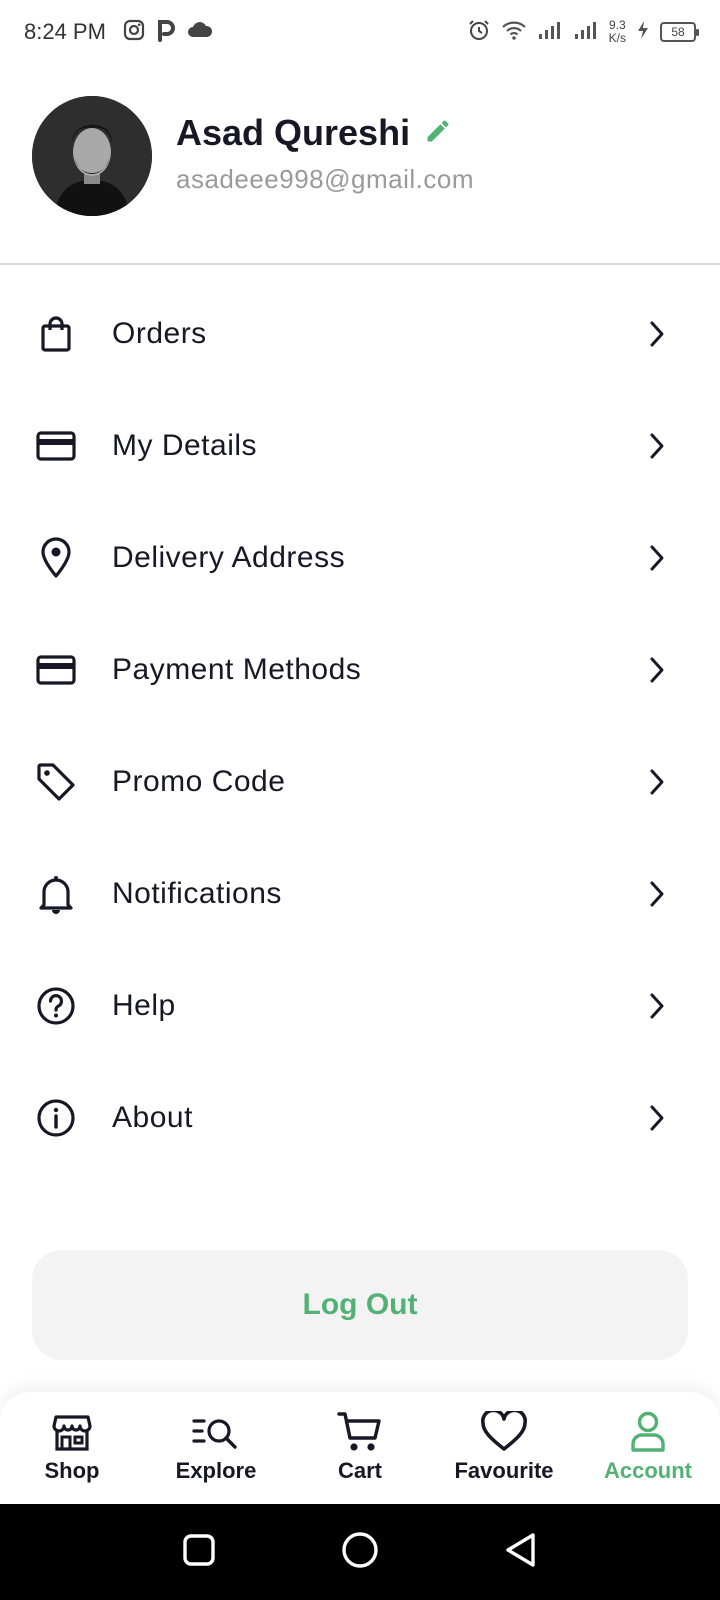  I want to click on id-card-icon, so click(56, 446).